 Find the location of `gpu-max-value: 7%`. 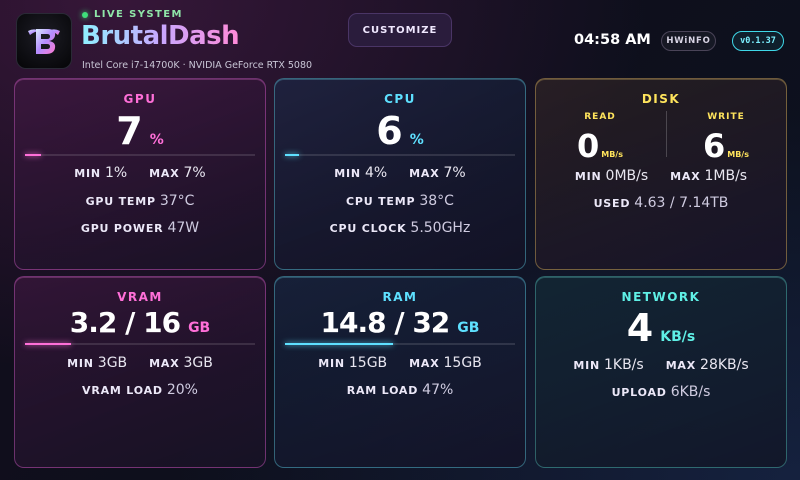

gpu-max-value: 7% is located at coordinates (194, 173).